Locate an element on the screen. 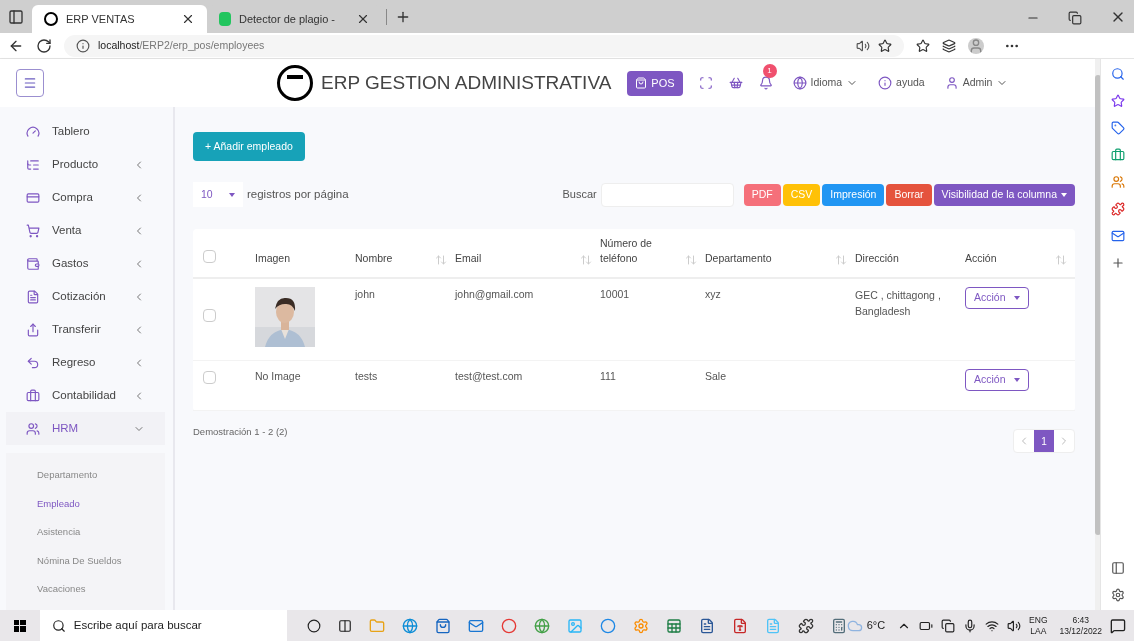 This screenshot has height=641, width=1134. browser-tab: ERP VENTAS is located at coordinates (119, 19).